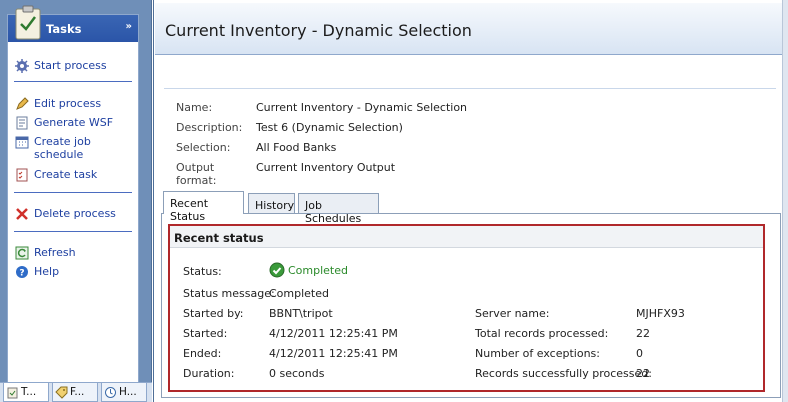 The width and height of the screenshot is (788, 402). I want to click on delete-process-link: Delete process, so click(65, 214).